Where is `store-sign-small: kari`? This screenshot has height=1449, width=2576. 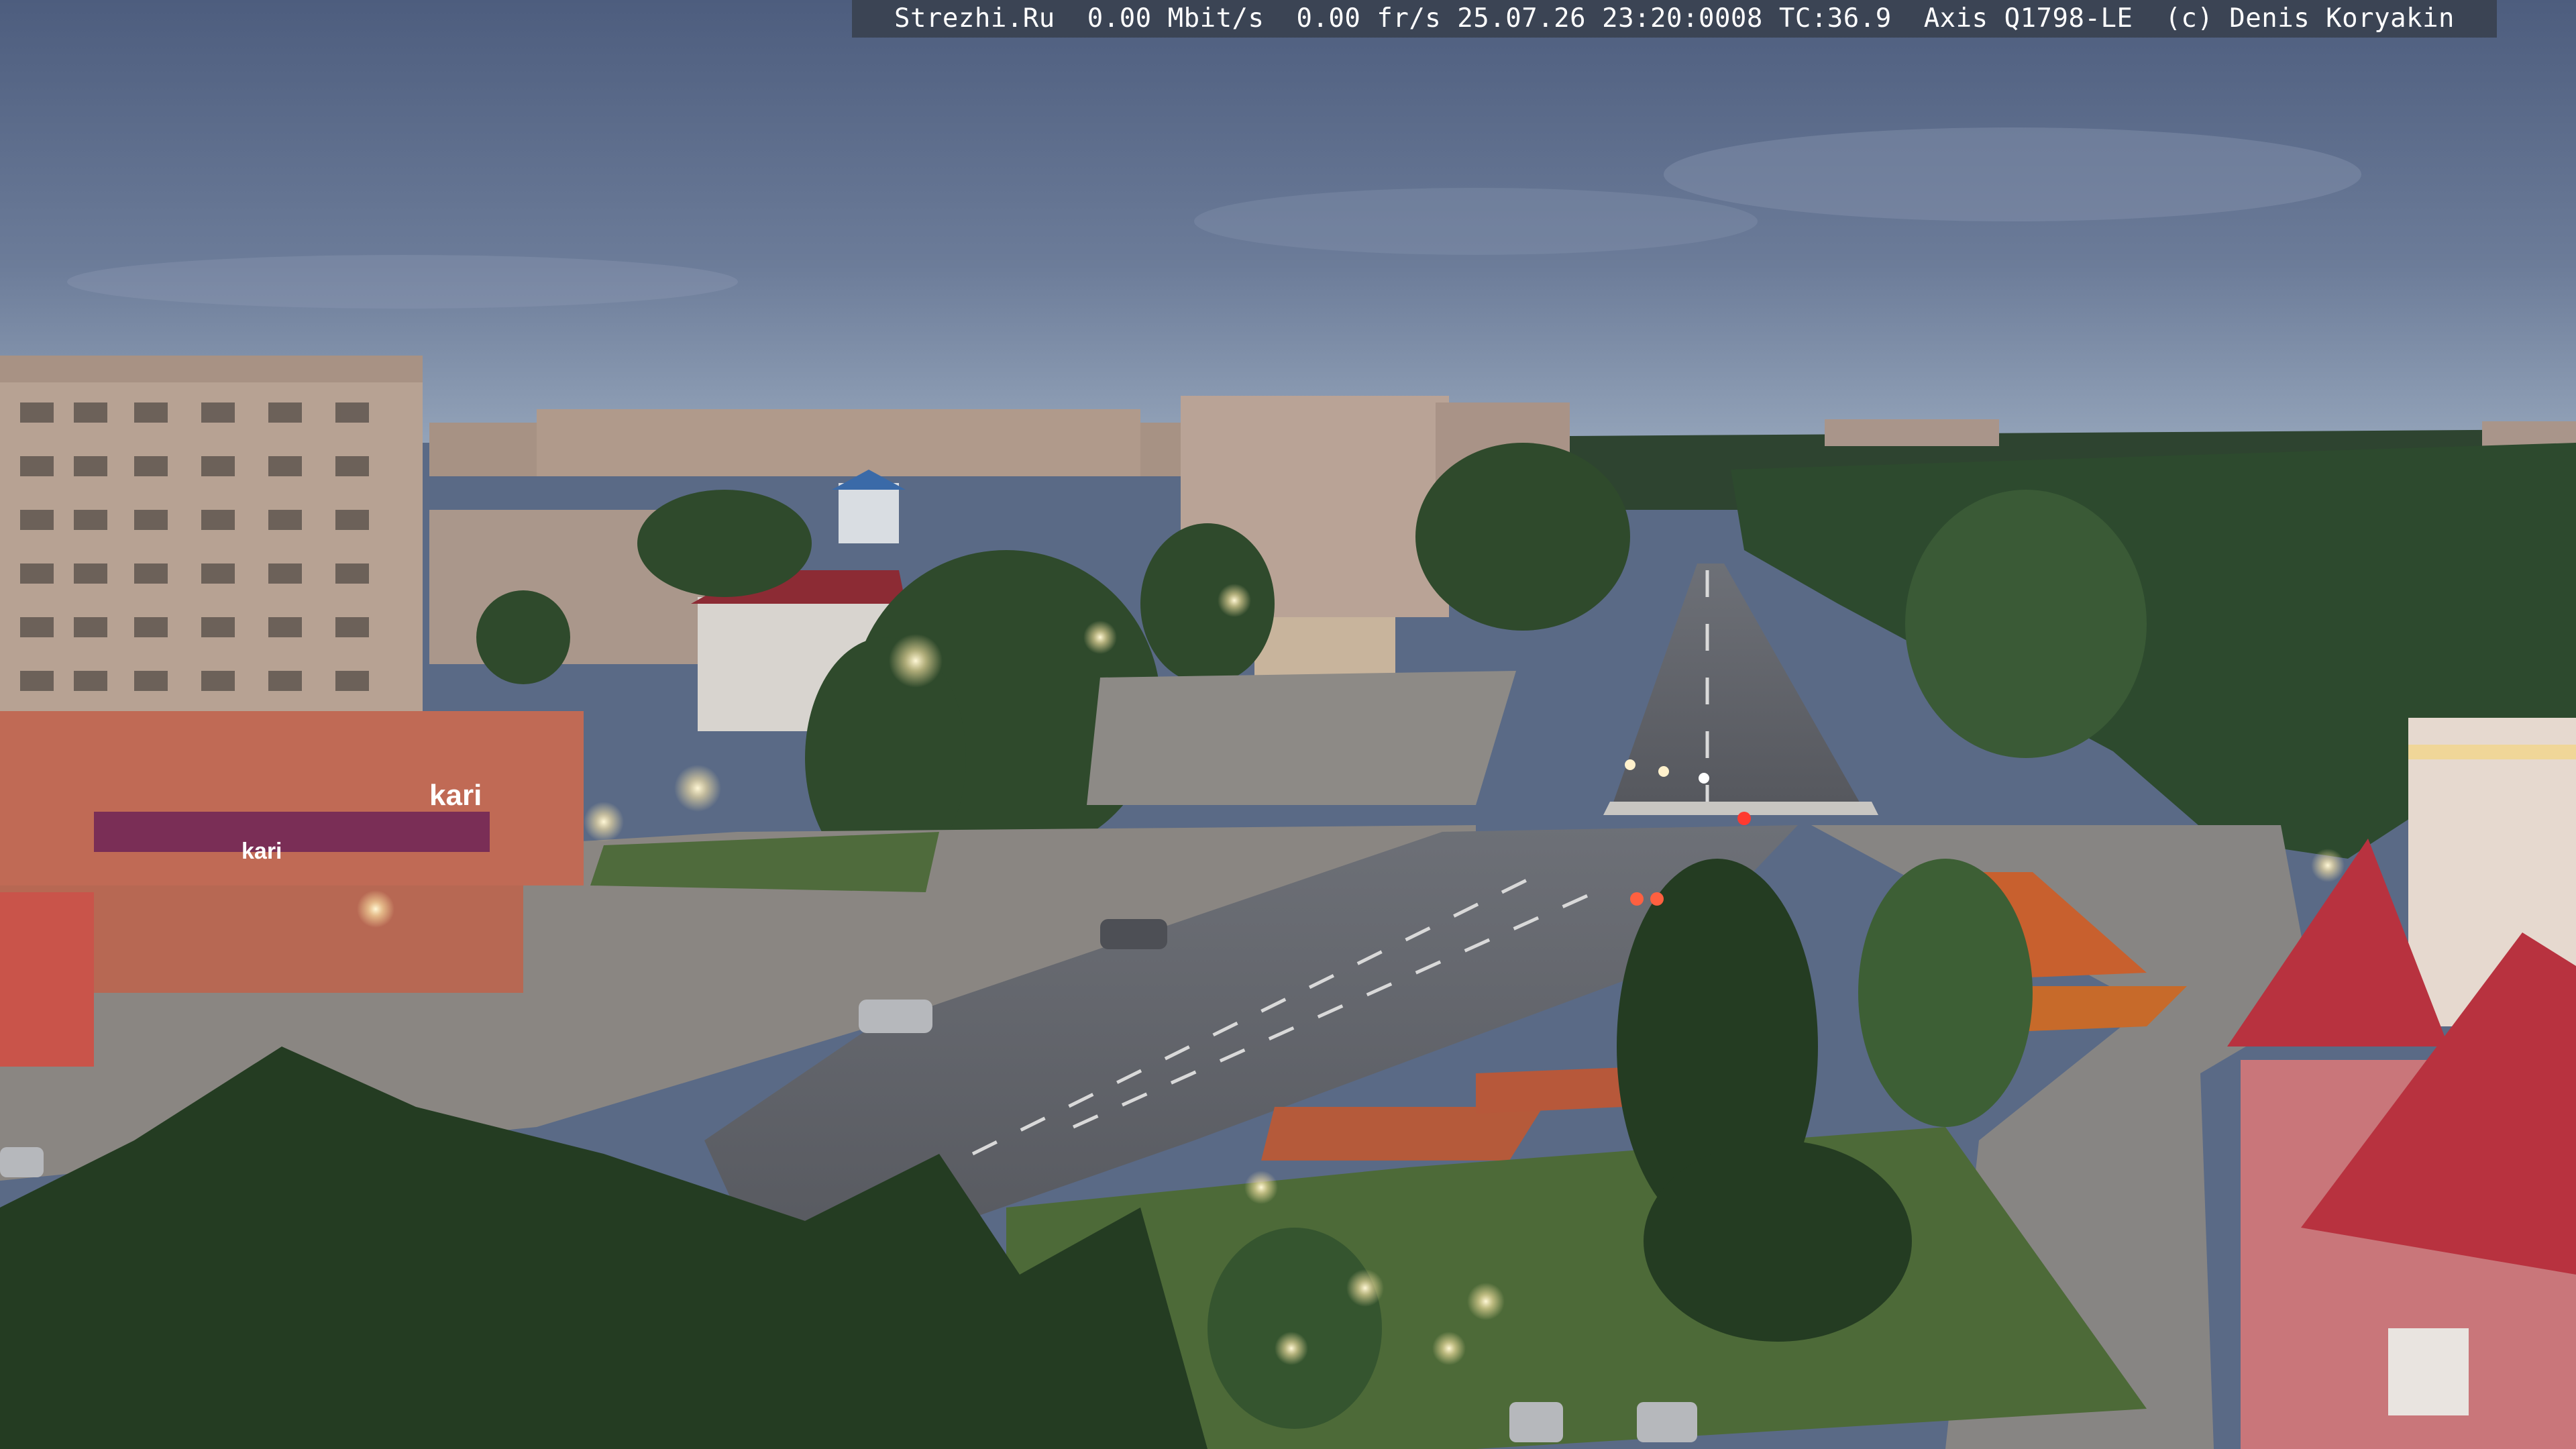
store-sign-small: kari is located at coordinates (261, 851).